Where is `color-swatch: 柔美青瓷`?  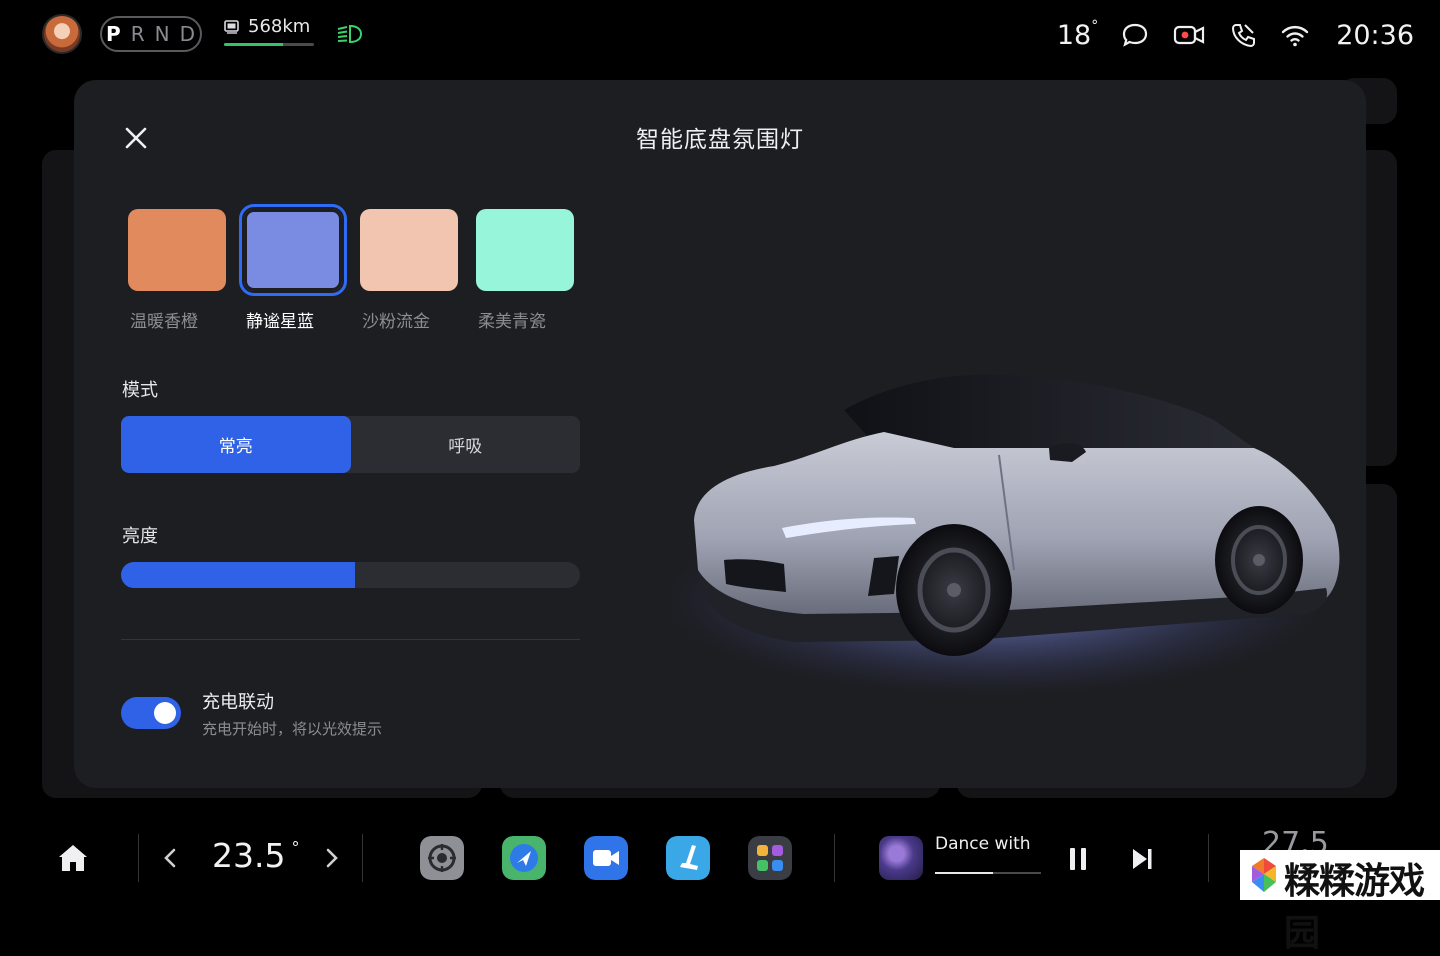 color-swatch: 柔美青瓷 is located at coordinates (525, 270).